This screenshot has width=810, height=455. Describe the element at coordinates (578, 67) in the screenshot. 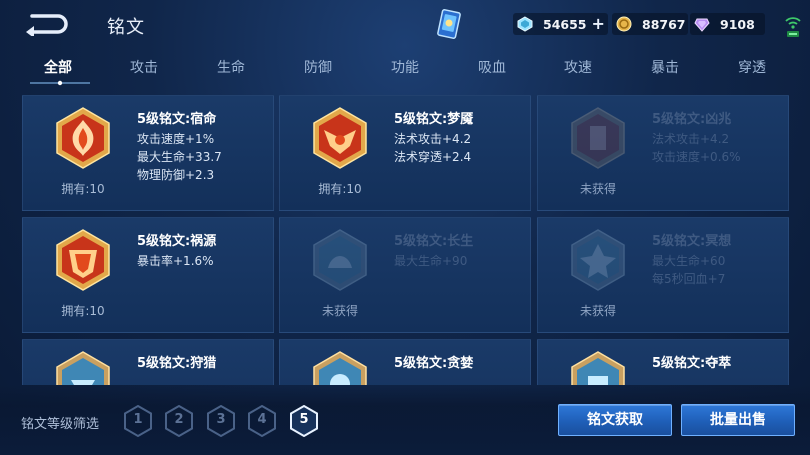

I see `tab-attack-speed: 攻速` at that location.